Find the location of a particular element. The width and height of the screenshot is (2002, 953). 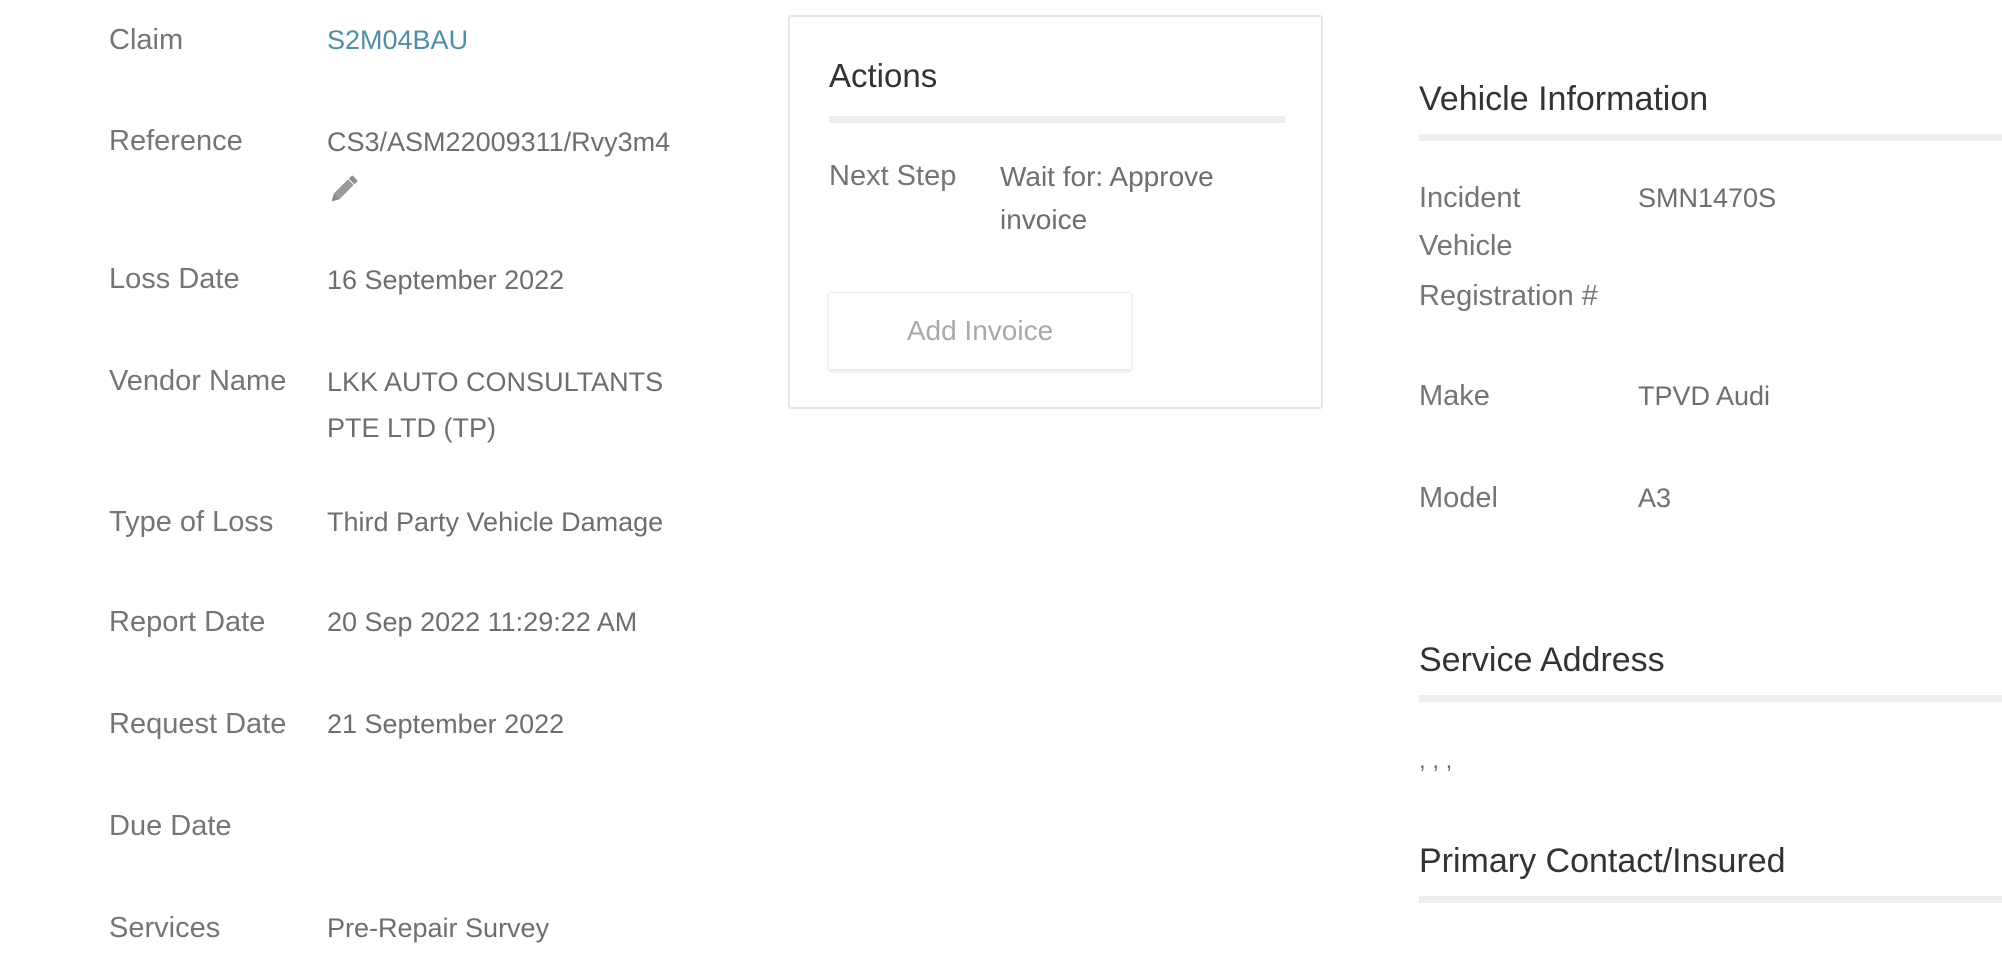

loss-date-value: 16 September 2022 is located at coordinates (446, 280).